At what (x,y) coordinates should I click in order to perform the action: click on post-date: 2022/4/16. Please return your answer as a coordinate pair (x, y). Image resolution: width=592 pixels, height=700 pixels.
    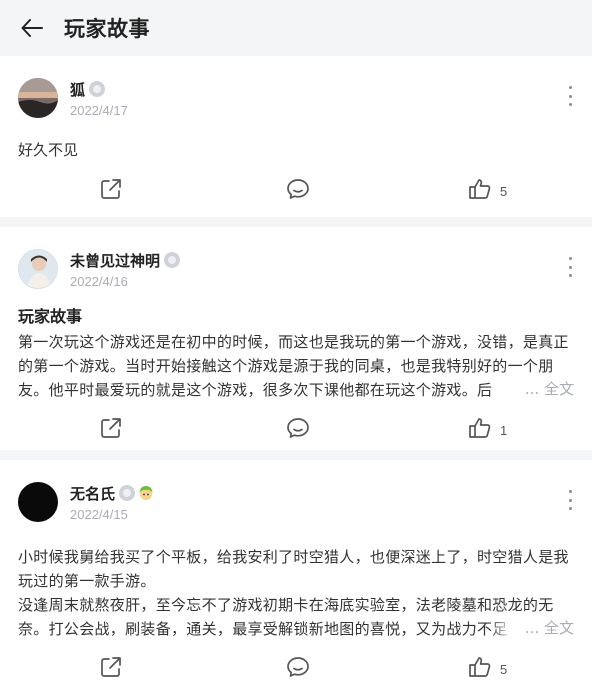
    Looking at the image, I should click on (99, 281).